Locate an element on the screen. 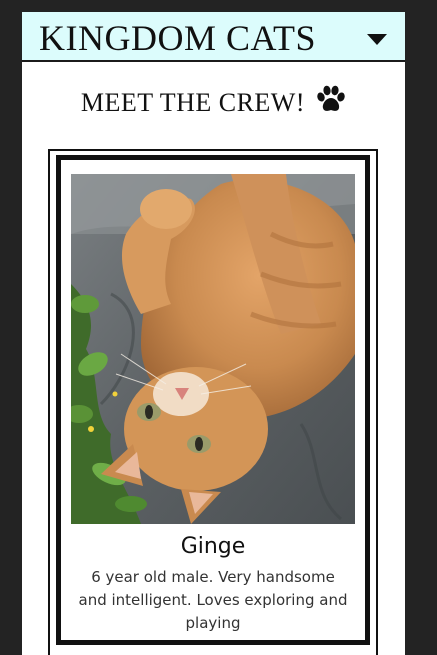 This screenshot has height=655, width=437. site-header: KINGDOM CATS is located at coordinates (213, 37).